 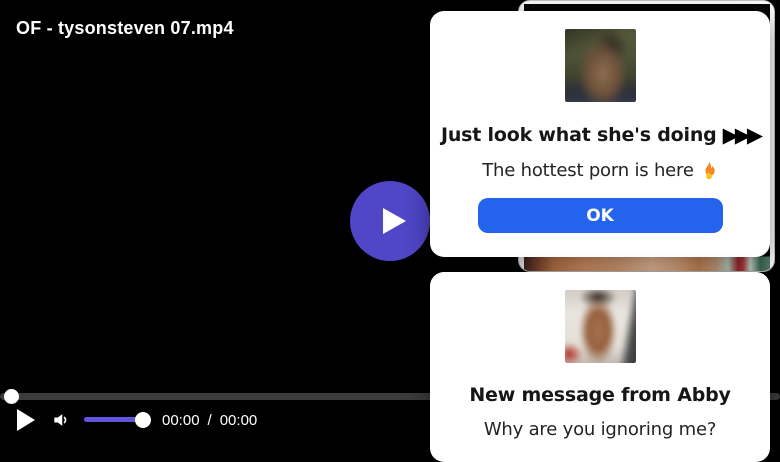 I want to click on message-subtext: Why are you ignoring me?, so click(x=600, y=429).